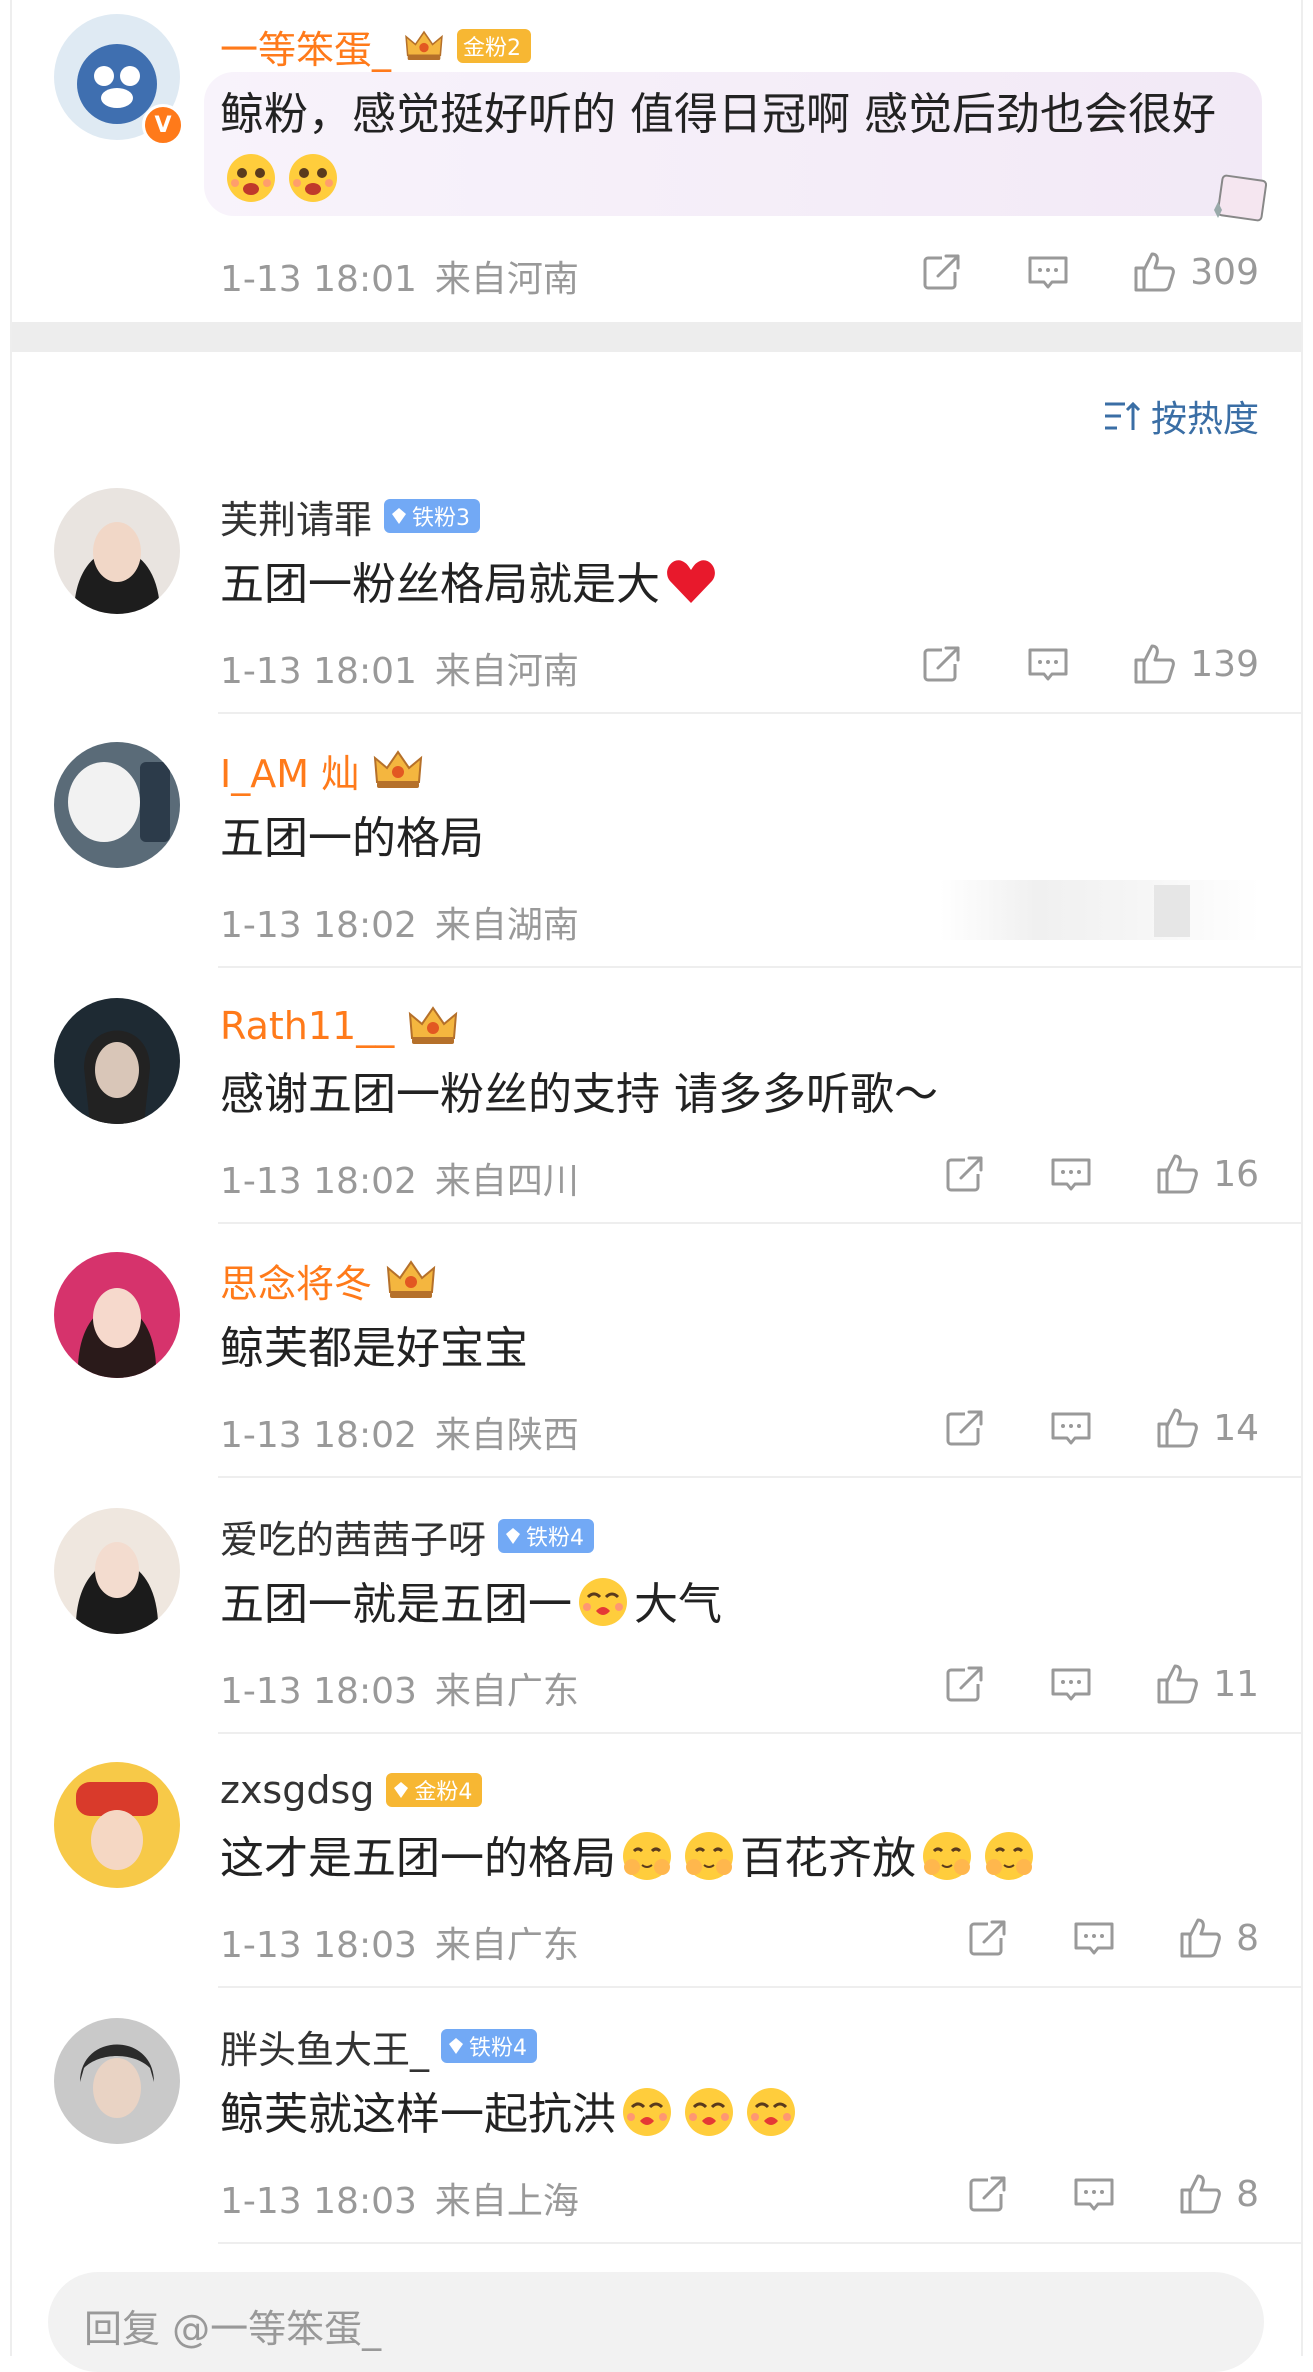  What do you see at coordinates (1172, 911) in the screenshot?
I see `loading-placeholder-box` at bounding box center [1172, 911].